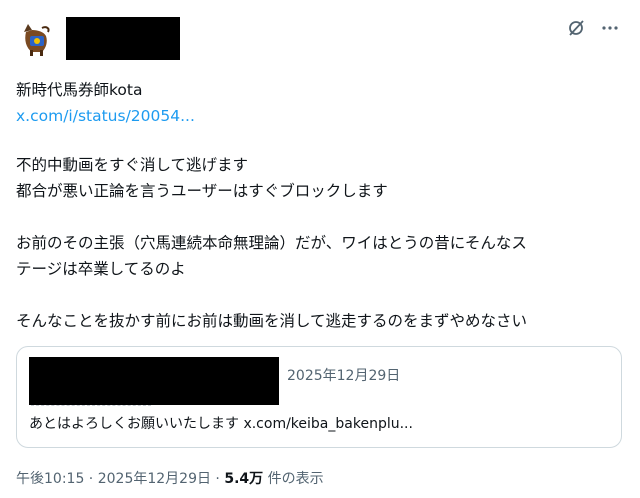 The image size is (640, 498). I want to click on tweet-date: 2025年12月29日, so click(154, 479).